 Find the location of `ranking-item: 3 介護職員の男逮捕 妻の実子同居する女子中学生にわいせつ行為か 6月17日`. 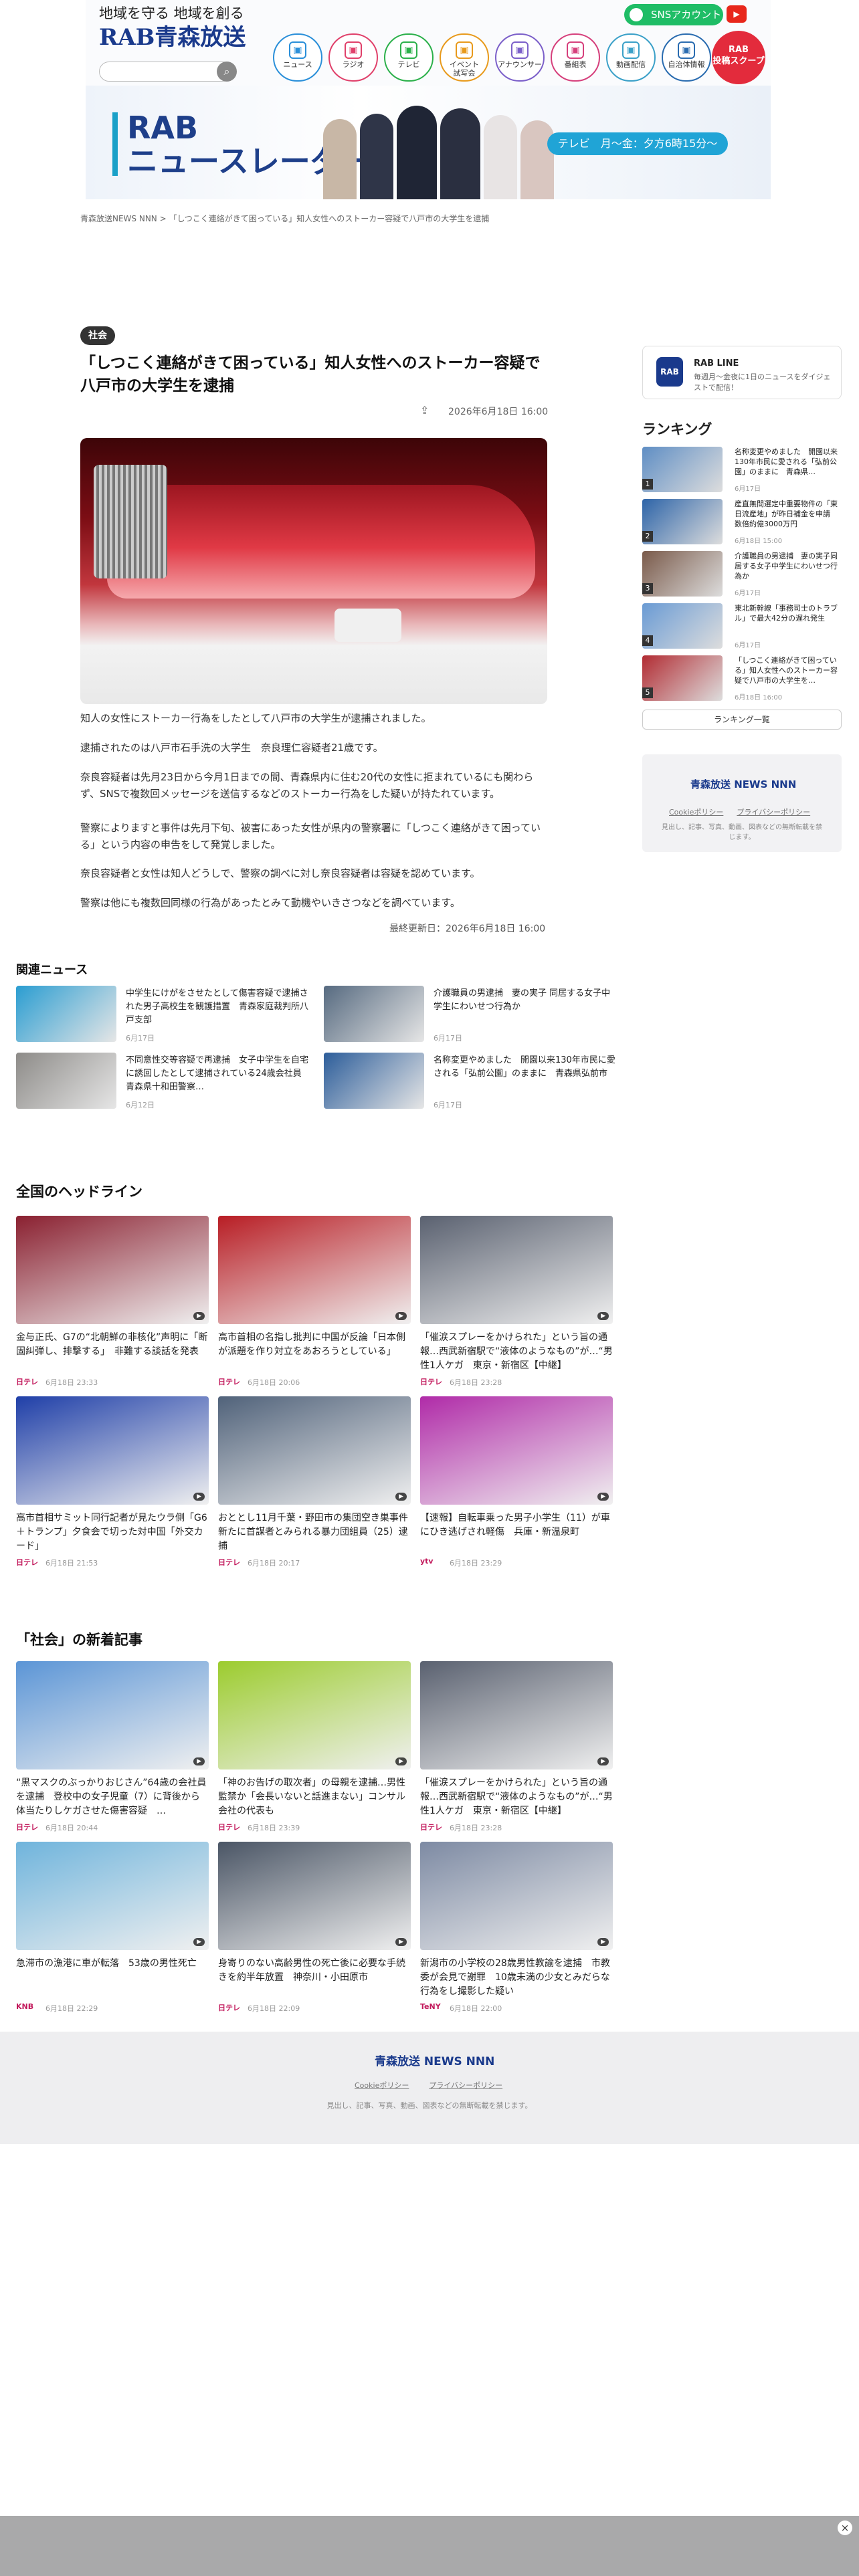

ranking-item: 3 介護職員の男逮捕 妻の実子同居する女子中学生にわいせつ行為か 6月17日 is located at coordinates (742, 575).